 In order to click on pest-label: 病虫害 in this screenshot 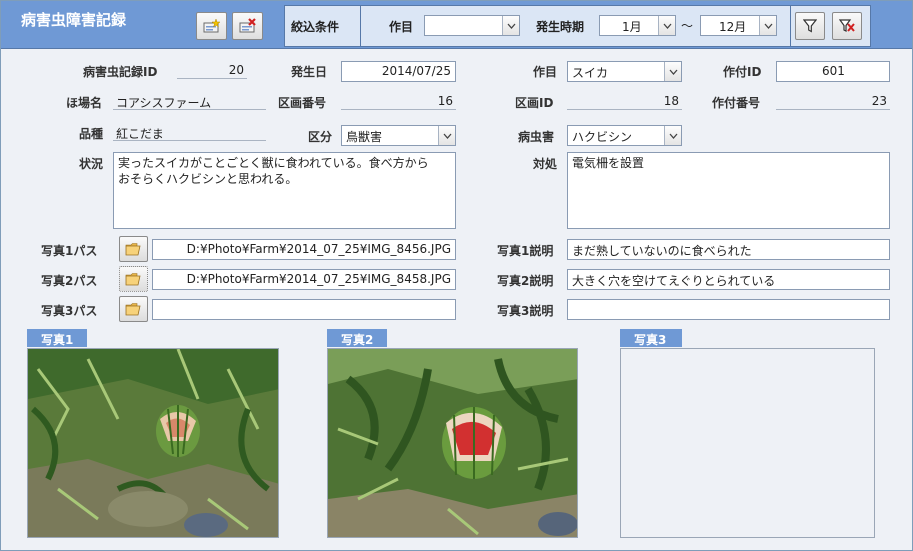, I will do `click(536, 137)`.